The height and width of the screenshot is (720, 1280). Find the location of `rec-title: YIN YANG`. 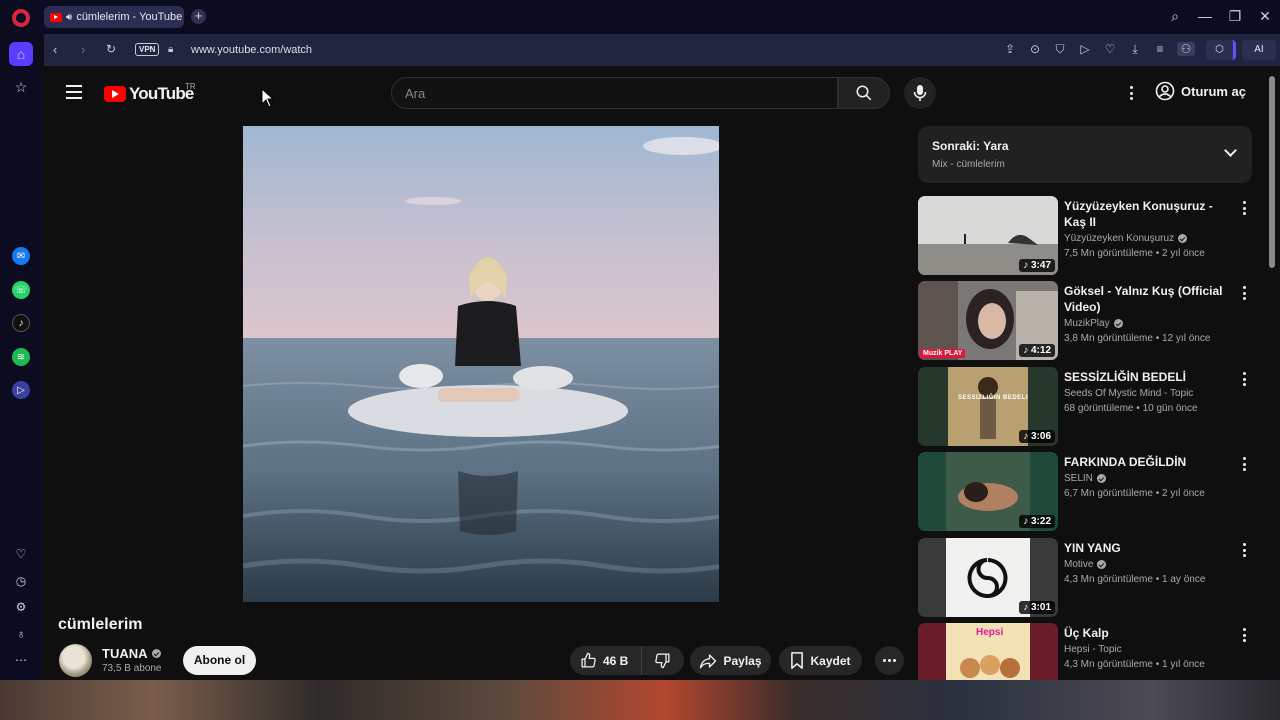

rec-title: YIN YANG is located at coordinates (1092, 548).